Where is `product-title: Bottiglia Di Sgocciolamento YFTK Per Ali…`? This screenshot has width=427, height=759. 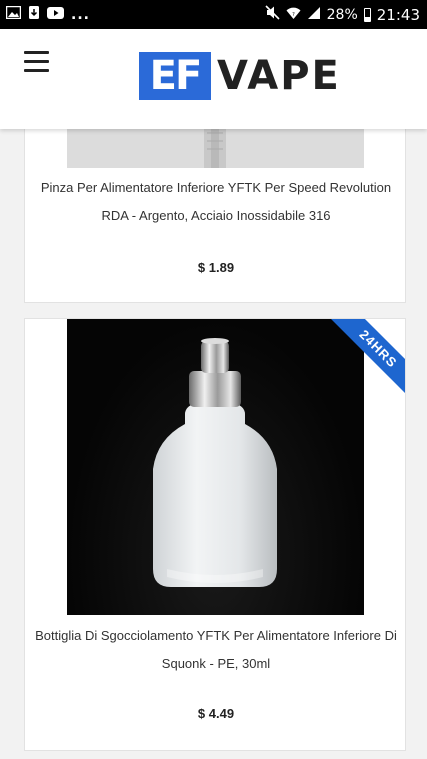
product-title: Bottiglia Di Sgocciolamento YFTK Per Ali… is located at coordinates (216, 650).